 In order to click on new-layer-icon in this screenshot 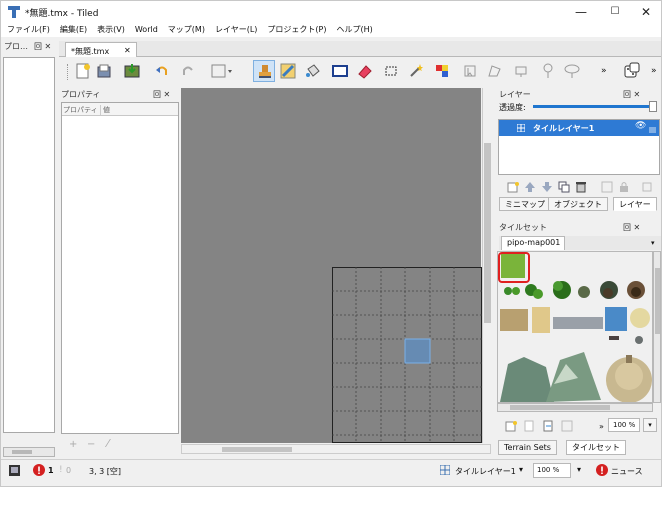, I will do `click(513, 187)`.